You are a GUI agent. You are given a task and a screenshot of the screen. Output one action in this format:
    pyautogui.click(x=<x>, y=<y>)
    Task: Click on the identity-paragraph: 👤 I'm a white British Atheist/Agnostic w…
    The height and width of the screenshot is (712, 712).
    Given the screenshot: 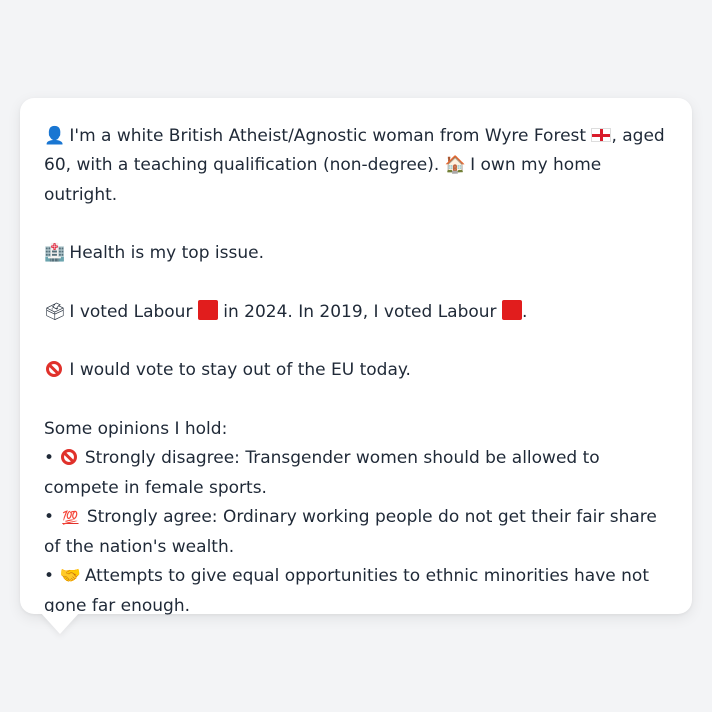 What is the action you would take?
    pyautogui.click(x=356, y=166)
    